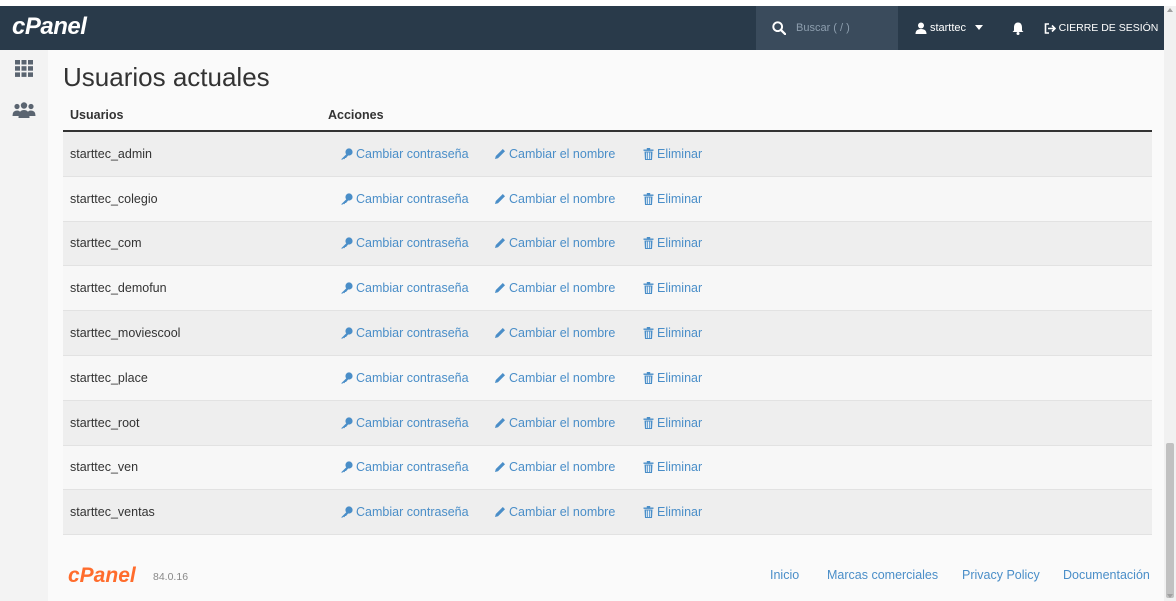  Describe the element at coordinates (1170, 596) in the screenshot. I see `scroll-down-arrow` at that location.